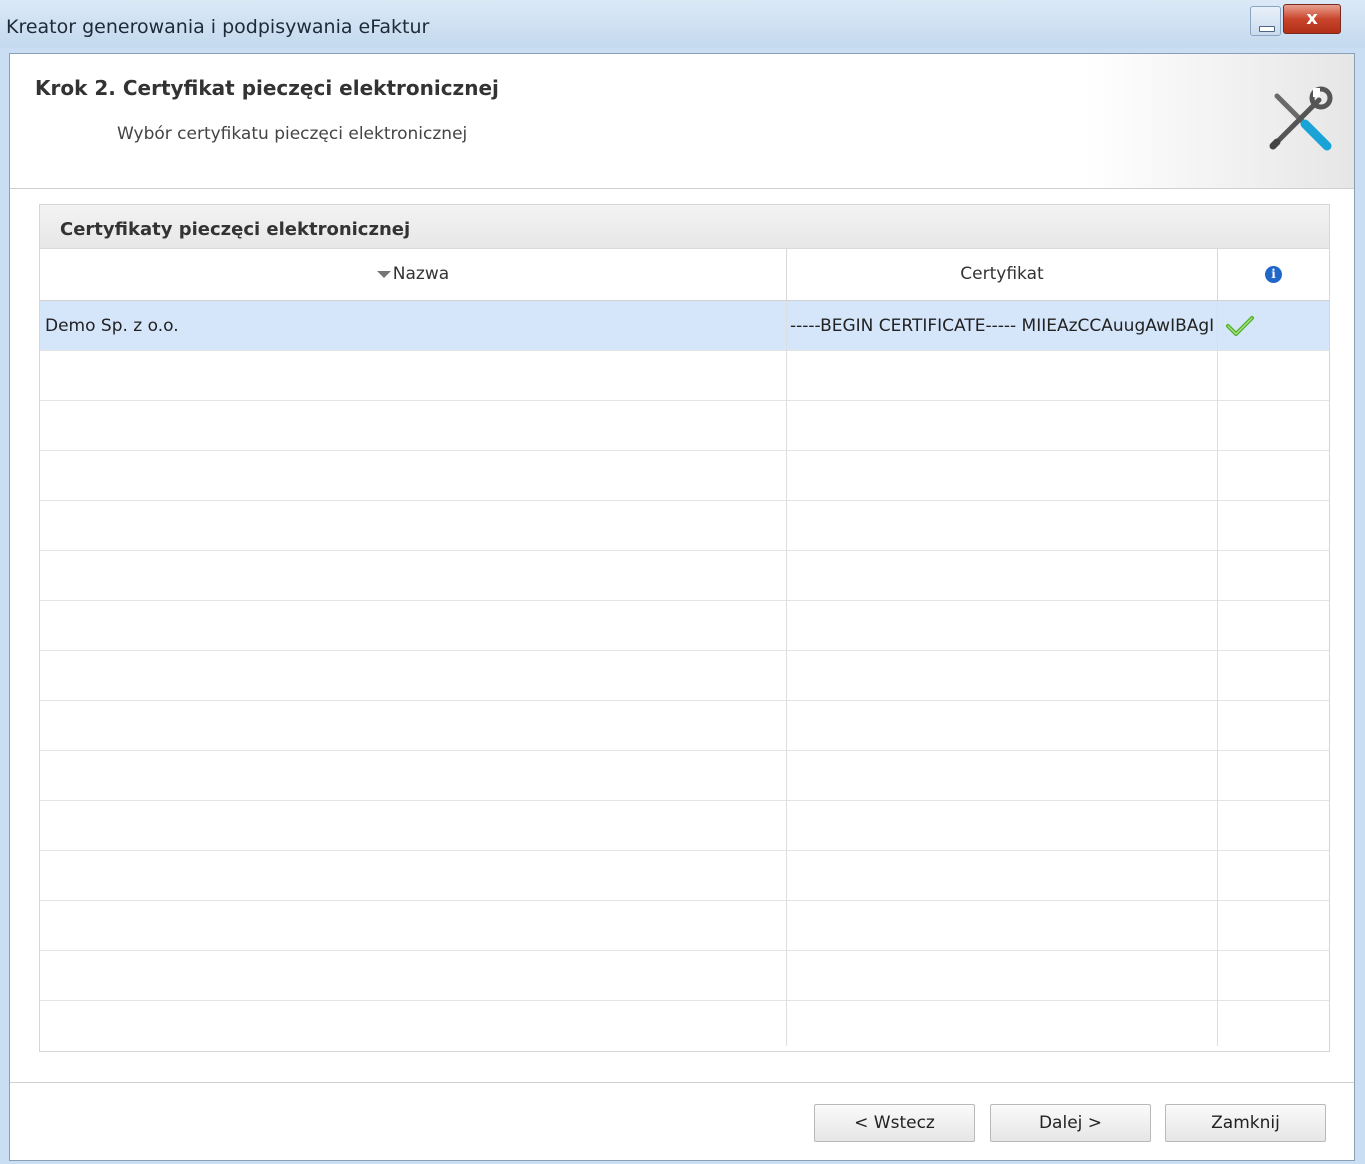 The width and height of the screenshot is (1365, 1164). I want to click on next-button: Dalej >, so click(1070, 1123).